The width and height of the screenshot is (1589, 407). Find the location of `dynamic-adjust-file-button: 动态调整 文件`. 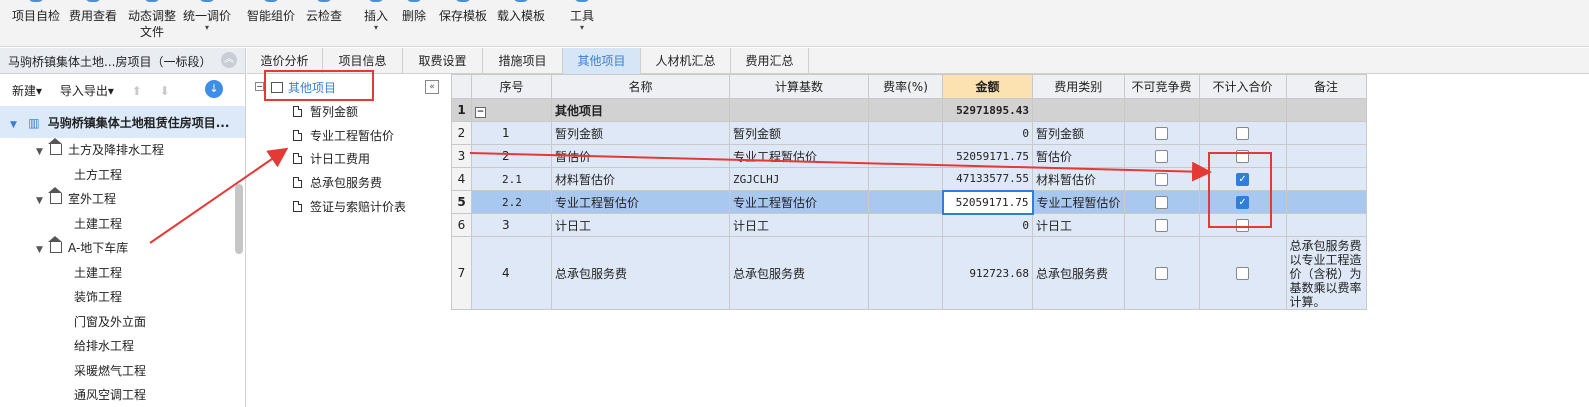

dynamic-adjust-file-button: 动态调整 文件 is located at coordinates (152, 20).